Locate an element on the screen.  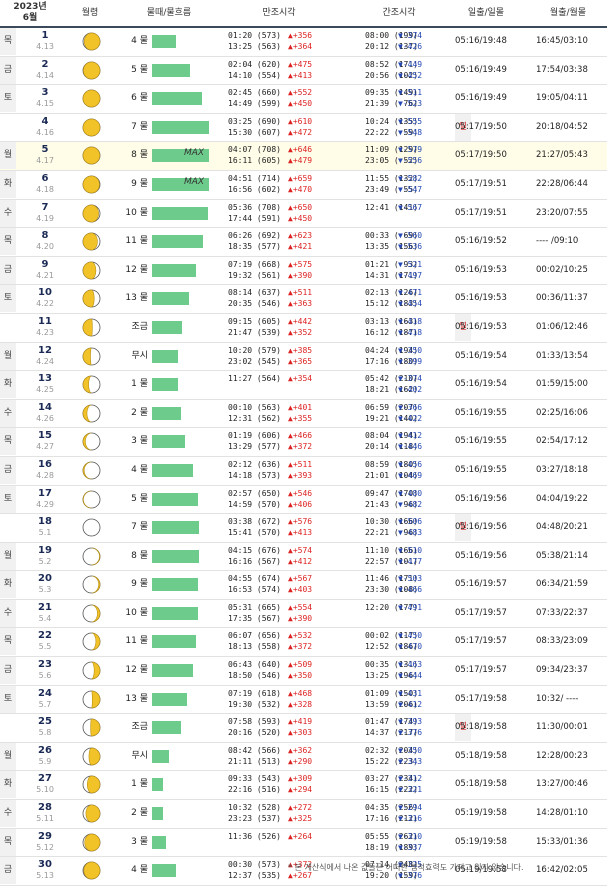
high-tide-1-delta: ▲+356 is located at coordinates (300, 35).